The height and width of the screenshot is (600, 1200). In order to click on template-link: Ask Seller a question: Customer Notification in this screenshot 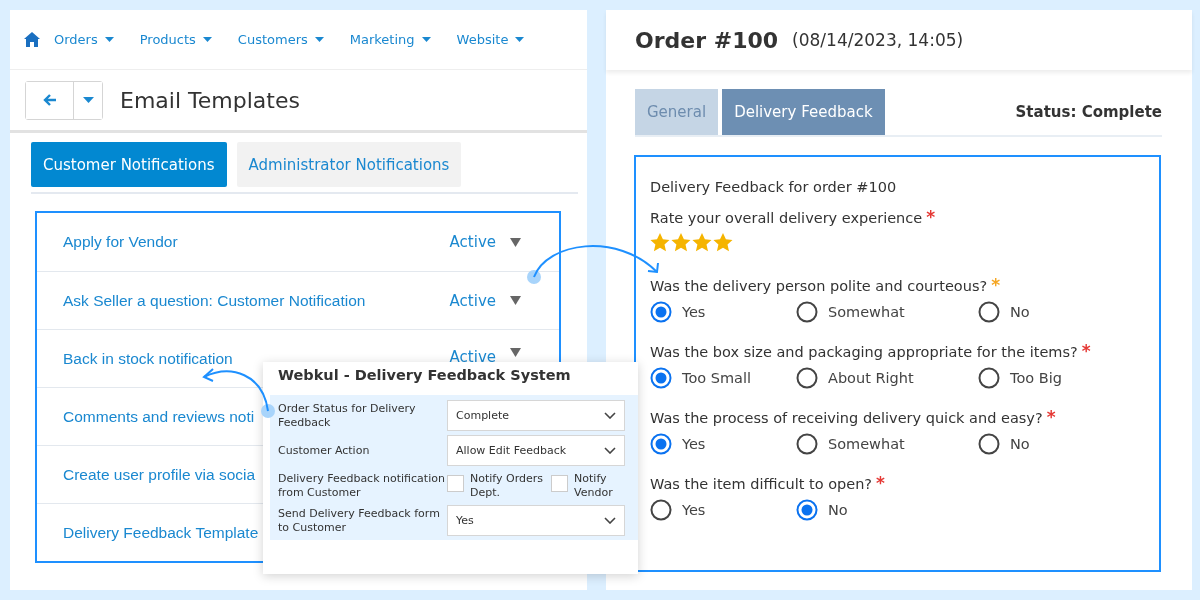, I will do `click(214, 300)`.